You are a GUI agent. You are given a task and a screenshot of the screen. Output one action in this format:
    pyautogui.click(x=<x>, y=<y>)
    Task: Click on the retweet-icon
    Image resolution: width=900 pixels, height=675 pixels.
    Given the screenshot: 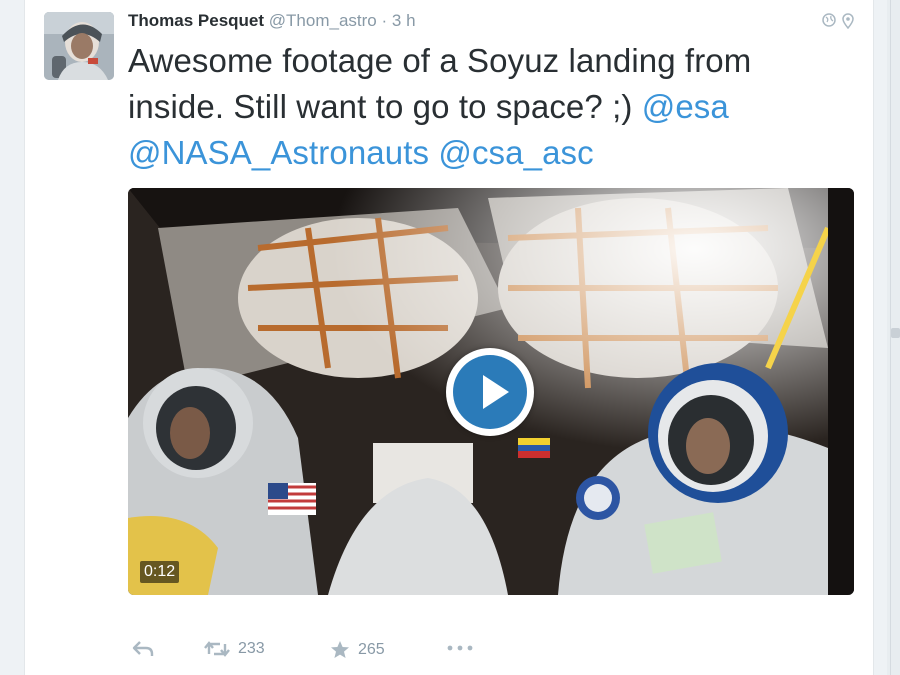 What is the action you would take?
    pyautogui.click(x=217, y=649)
    